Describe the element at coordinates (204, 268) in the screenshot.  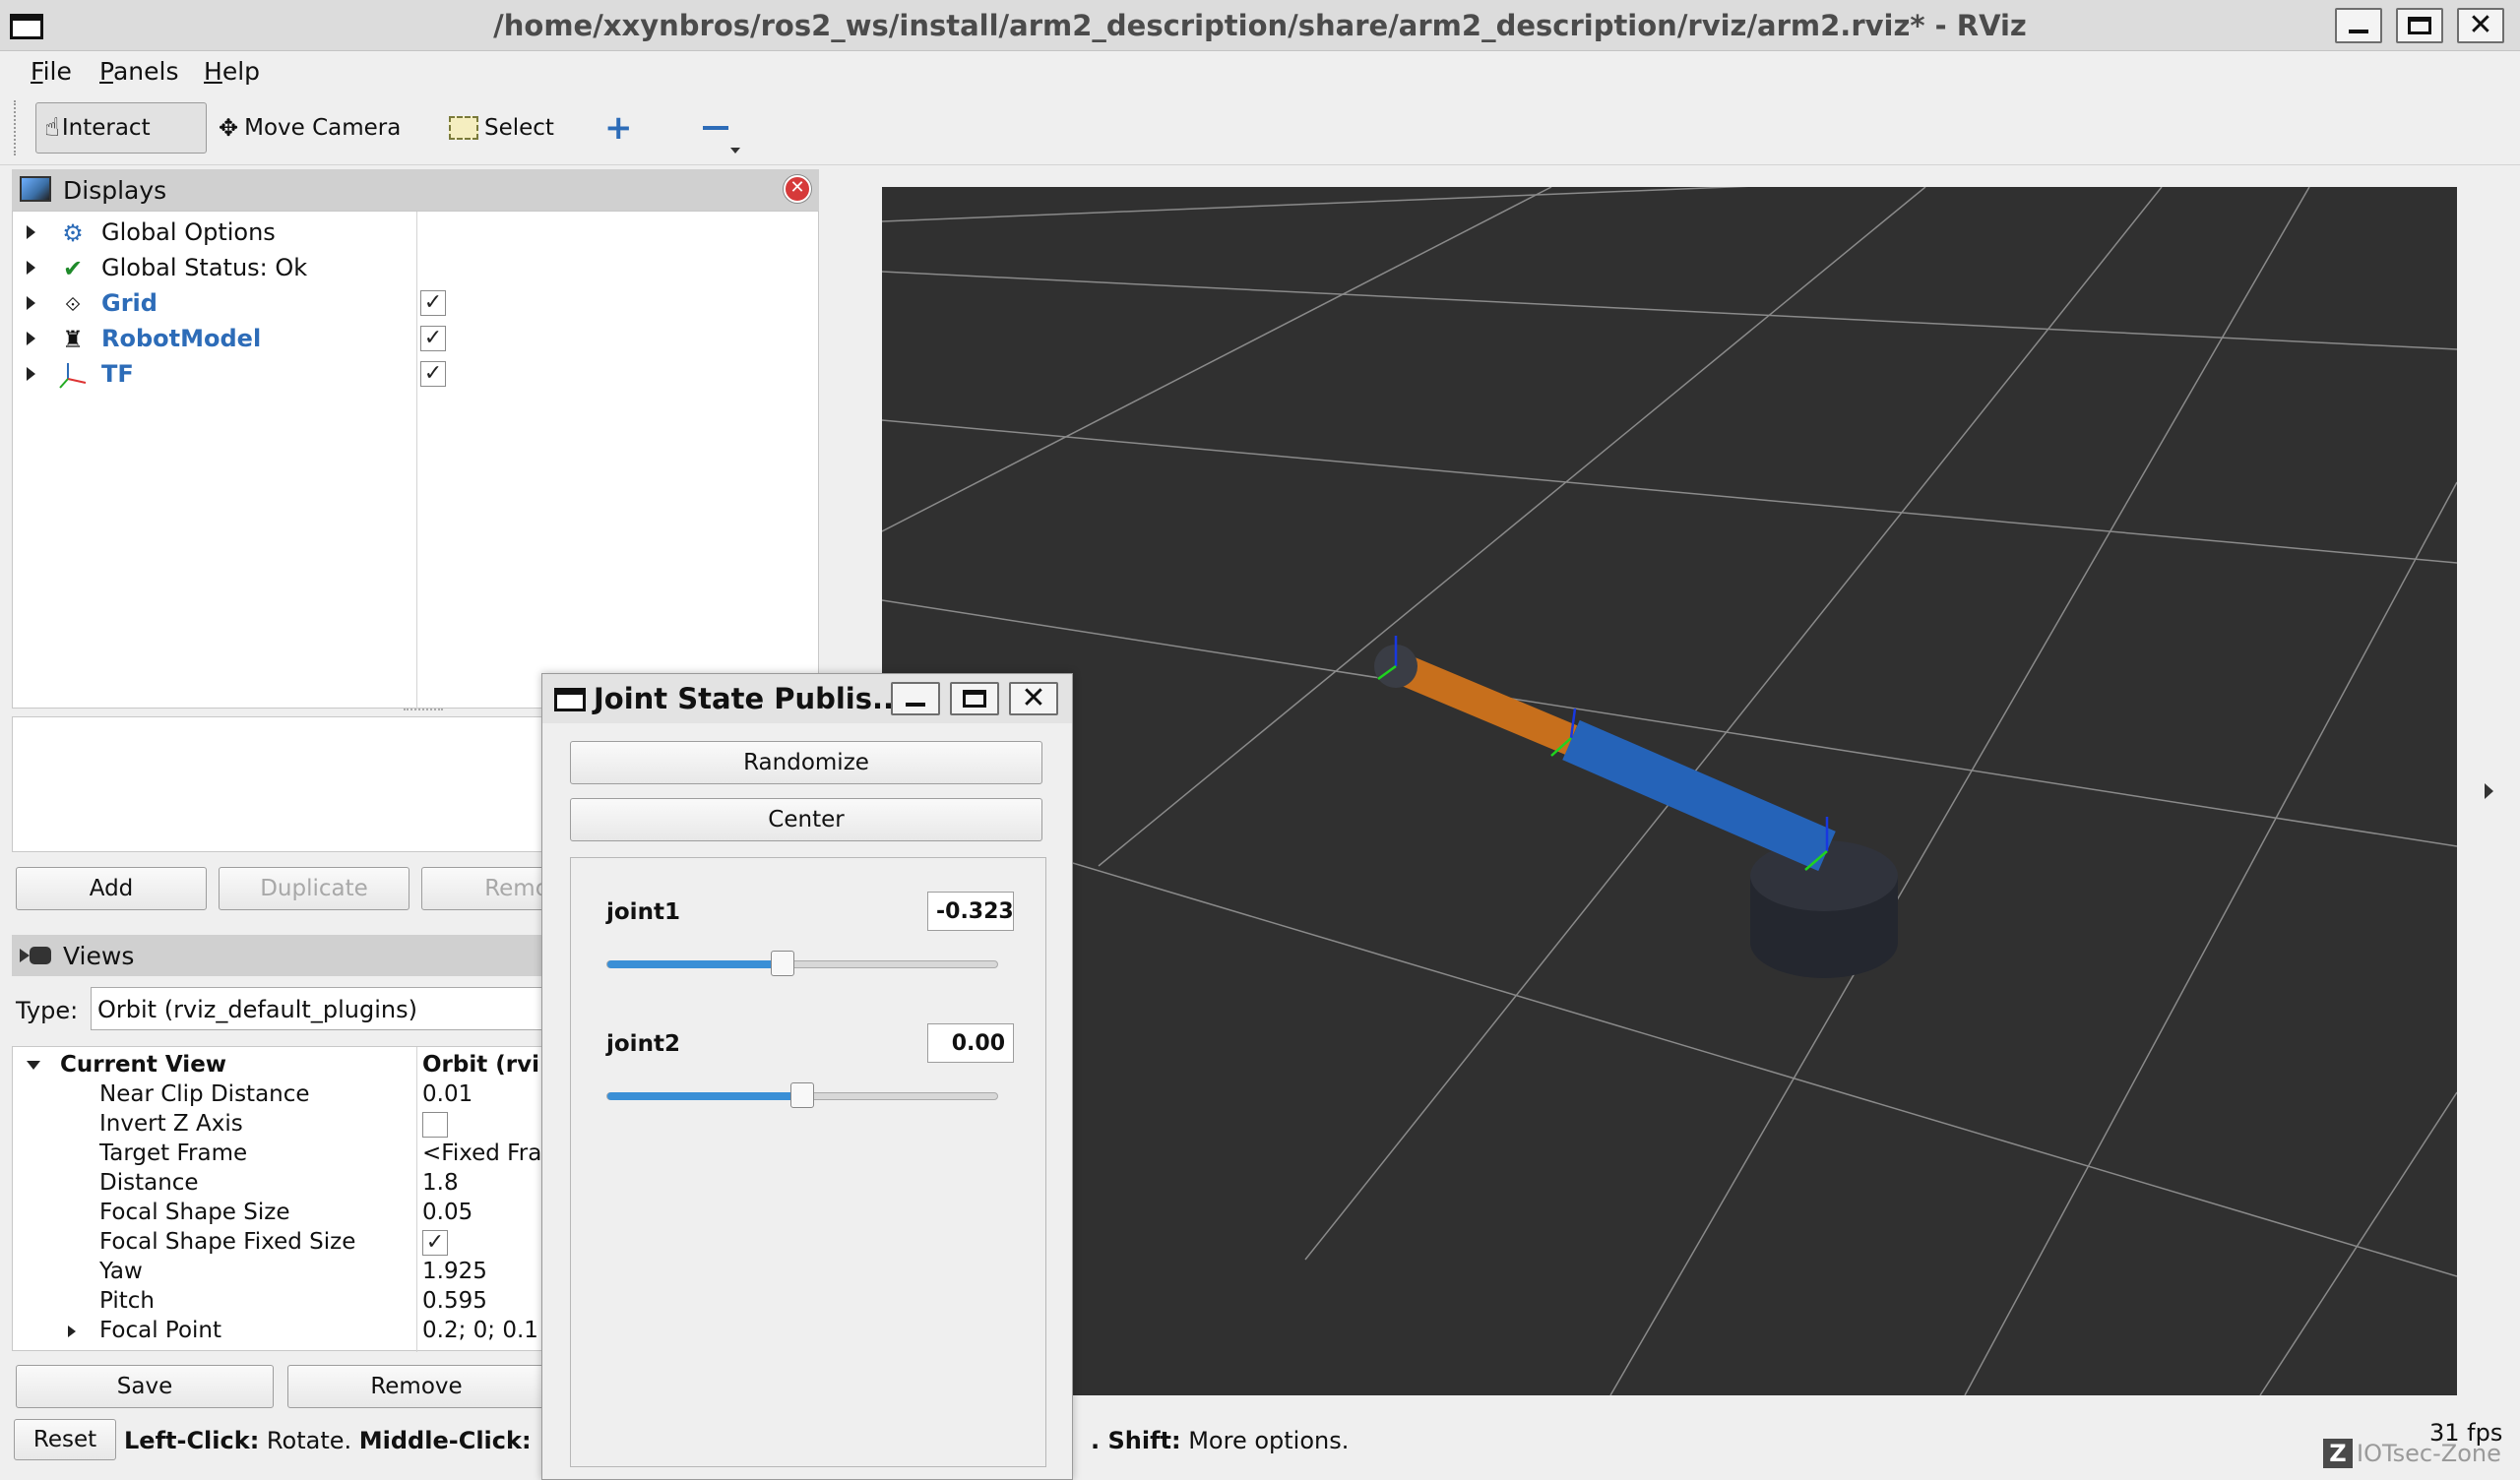
I see `display-item-label: Global Status: Ok` at that location.